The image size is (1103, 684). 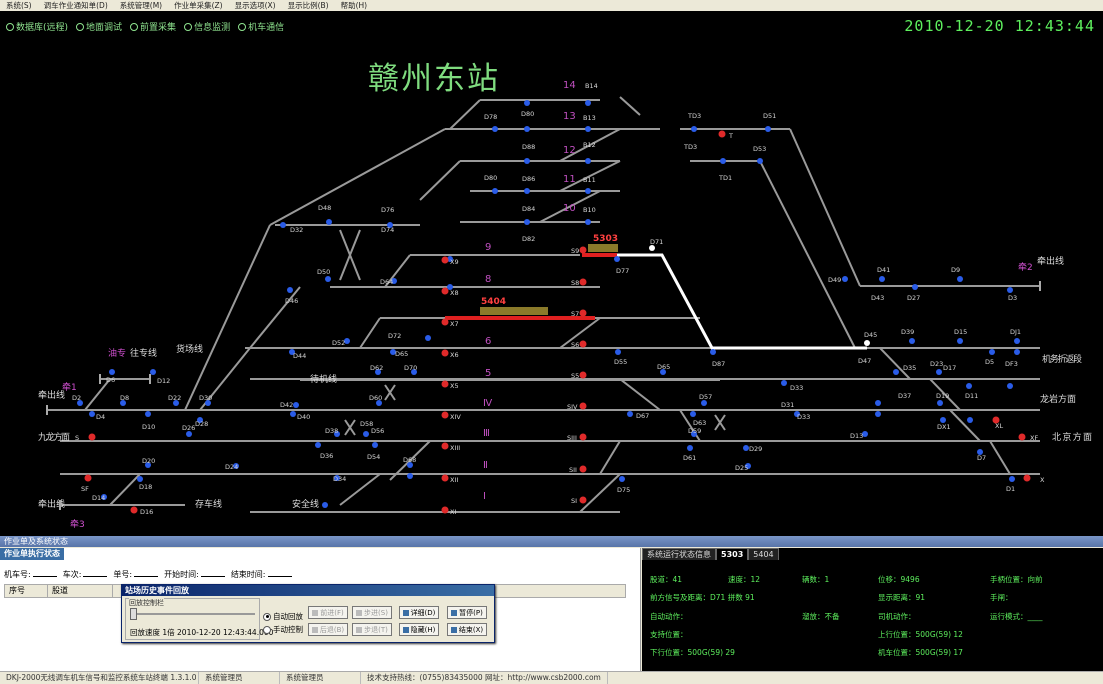 I want to click on signal-label: D44, so click(x=299, y=356).